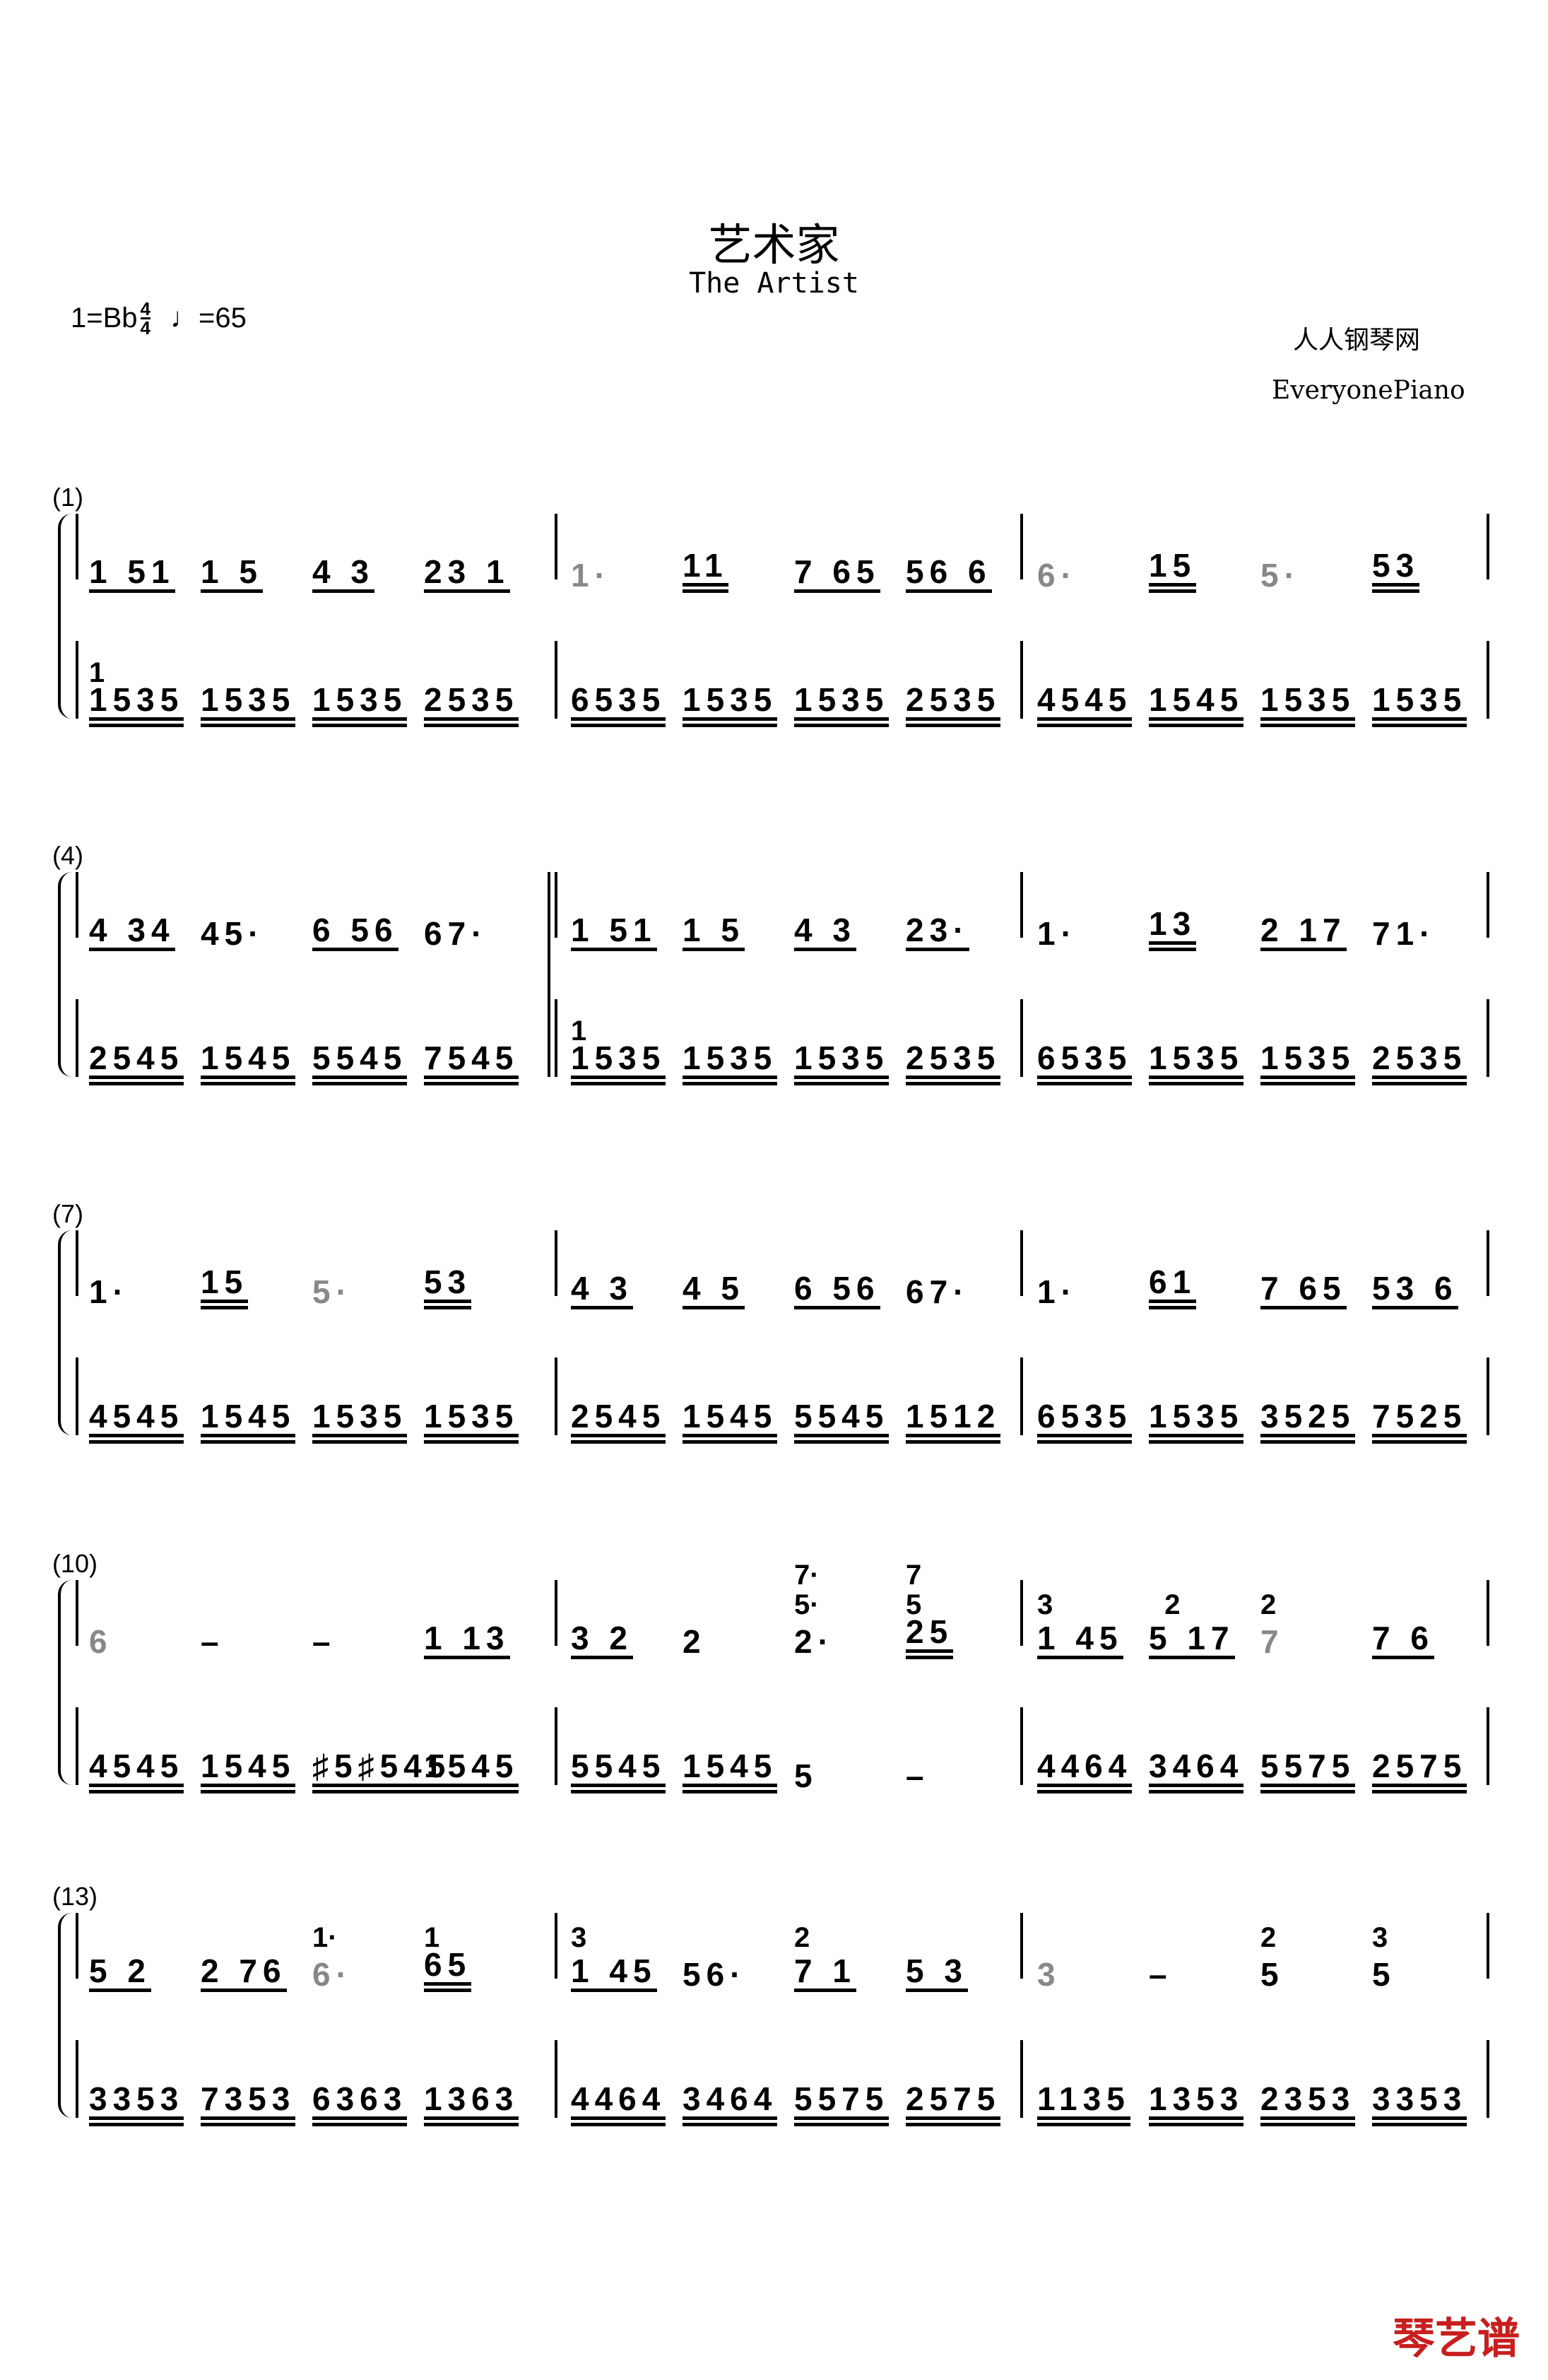 The image size is (1548, 2380). What do you see at coordinates (306, 1771) in the screenshot?
I see `bass-staff: 4545 1545 ♯5♯545 1545` at bounding box center [306, 1771].